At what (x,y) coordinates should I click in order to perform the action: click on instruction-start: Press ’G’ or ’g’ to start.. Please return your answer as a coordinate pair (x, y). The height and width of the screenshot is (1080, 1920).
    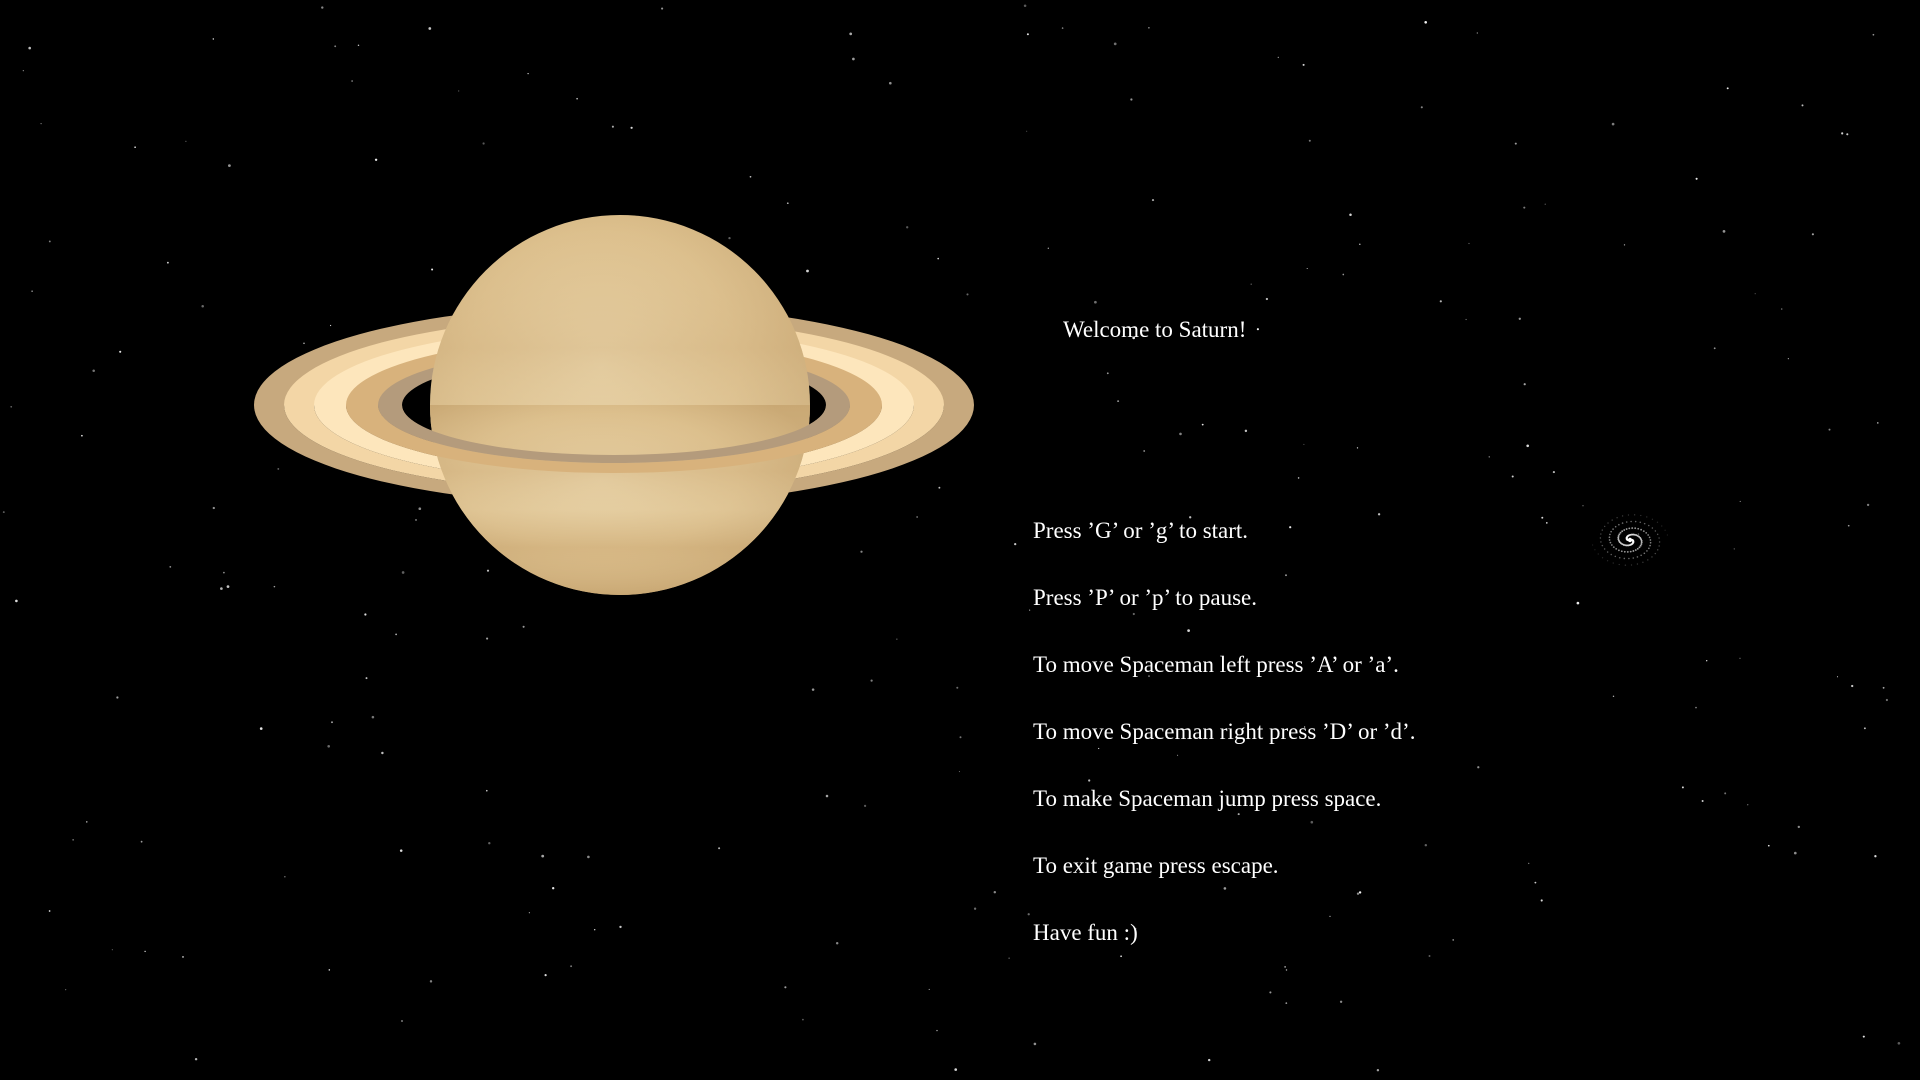
    Looking at the image, I should click on (1141, 530).